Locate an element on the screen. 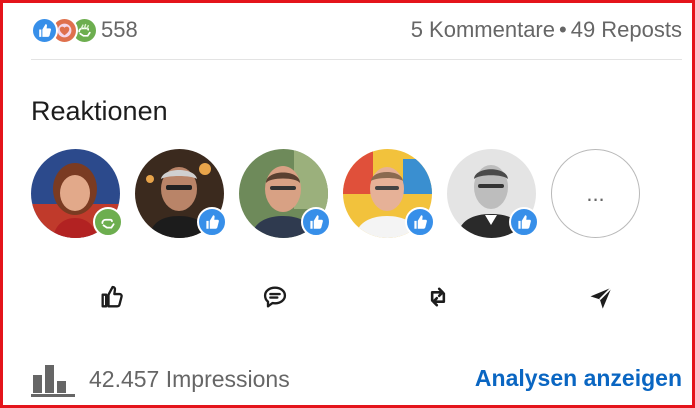 The height and width of the screenshot is (408, 695). impressions-info: 42.457 Impressions is located at coordinates (160, 379).